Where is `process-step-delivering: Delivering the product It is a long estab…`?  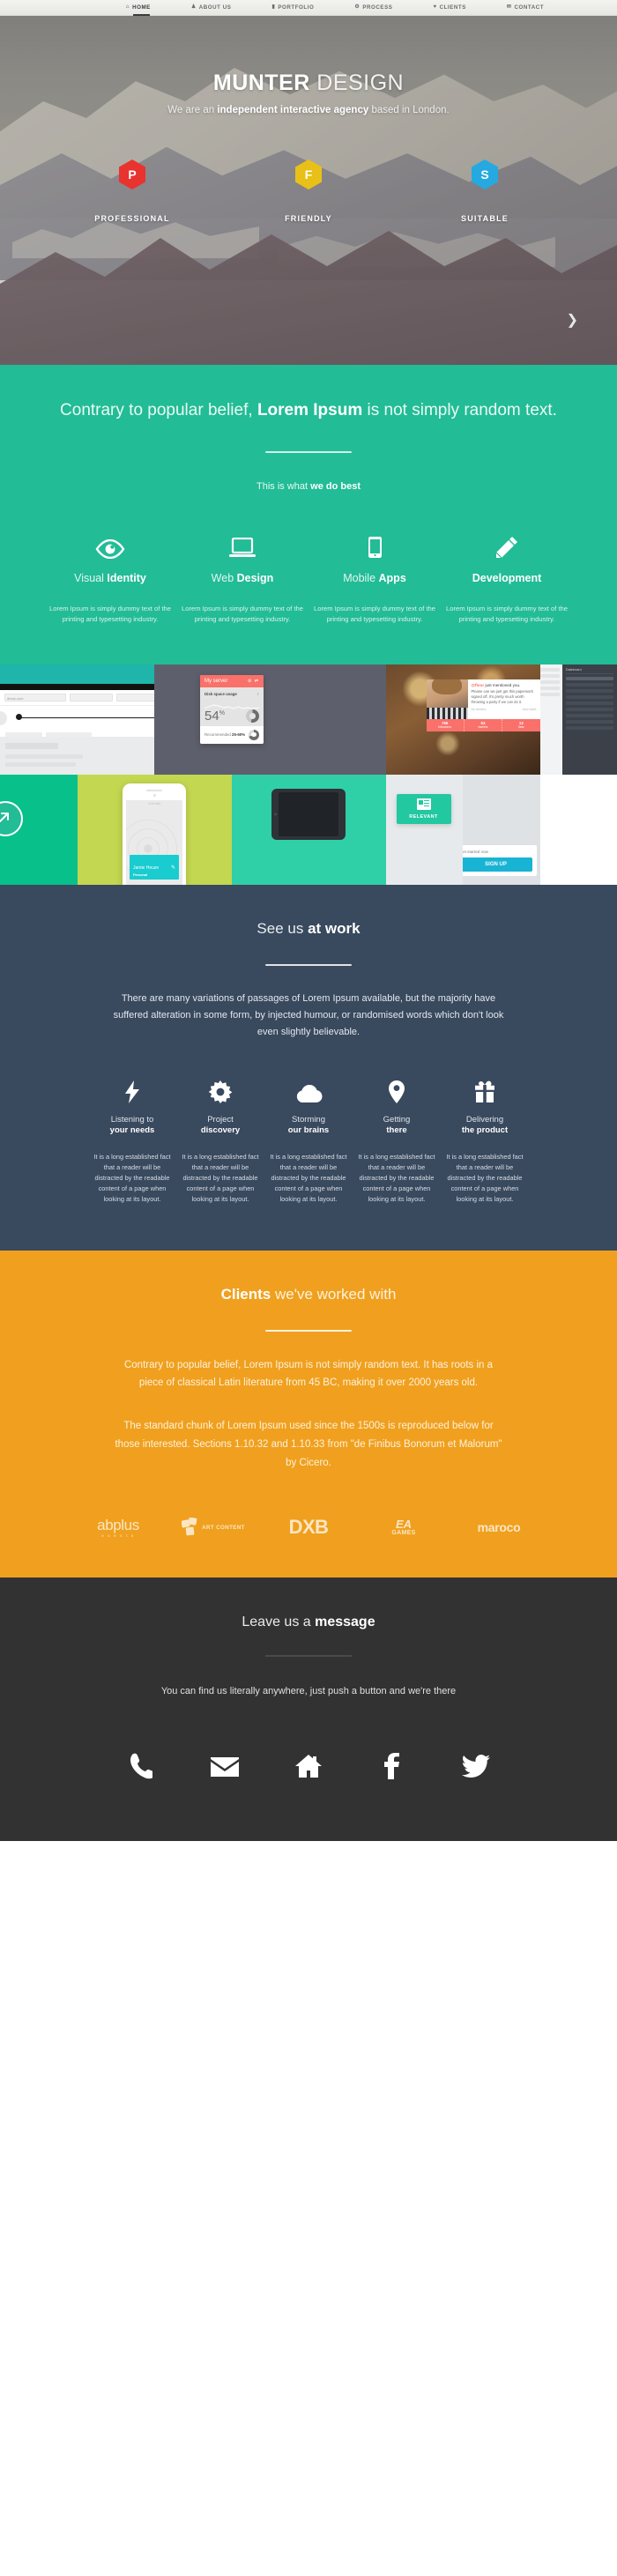
process-step-delivering: Delivering the product It is a long estab… is located at coordinates (485, 1141).